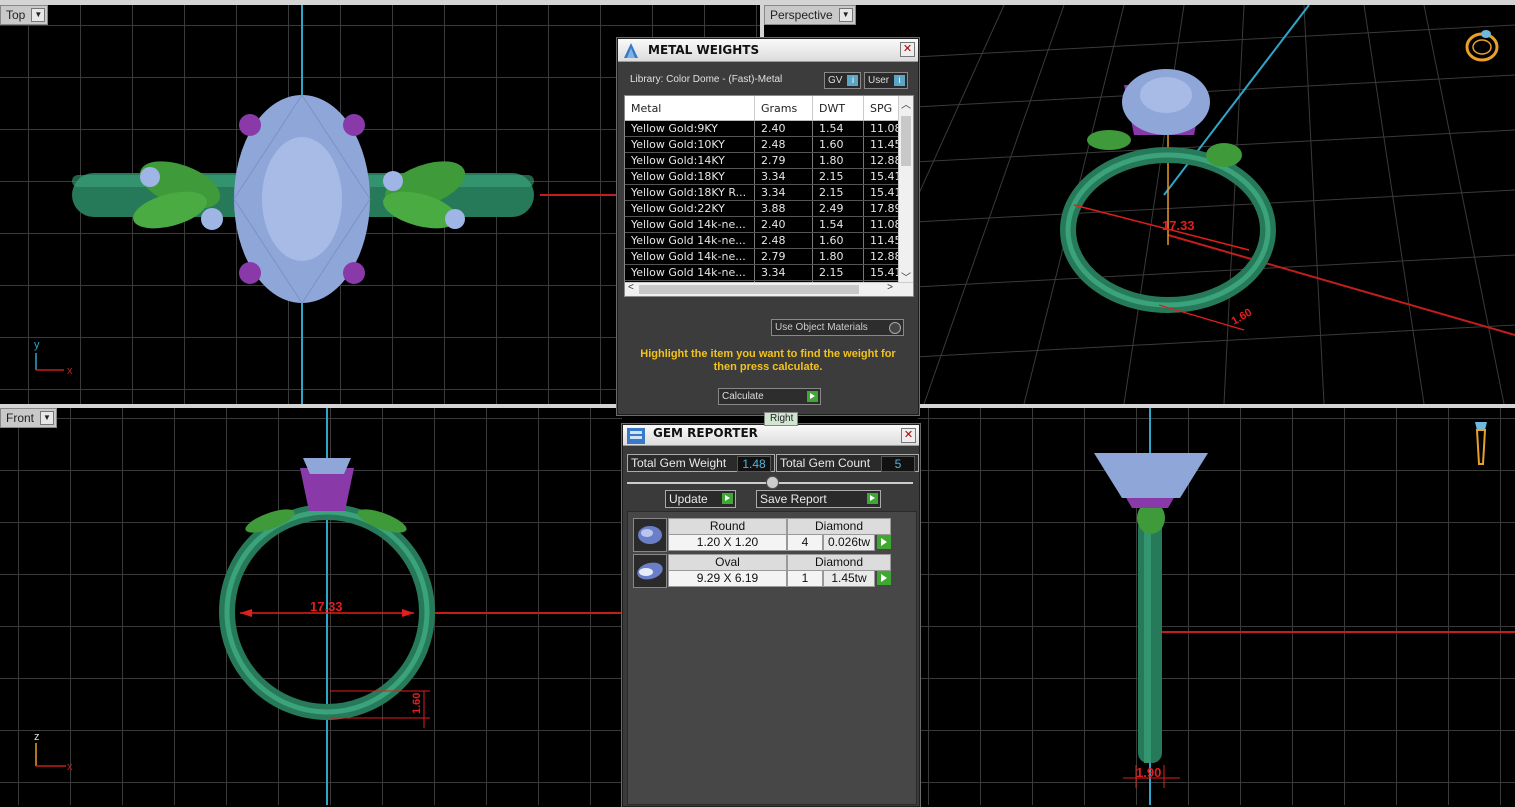 The width and height of the screenshot is (1515, 807). Describe the element at coordinates (727, 578) in the screenshot. I see `gem-size: 9.29 X 6.19` at that location.